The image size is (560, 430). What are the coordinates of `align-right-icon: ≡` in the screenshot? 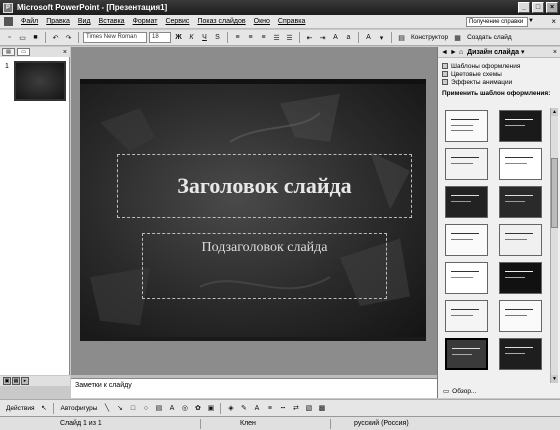 It's located at (263, 37).